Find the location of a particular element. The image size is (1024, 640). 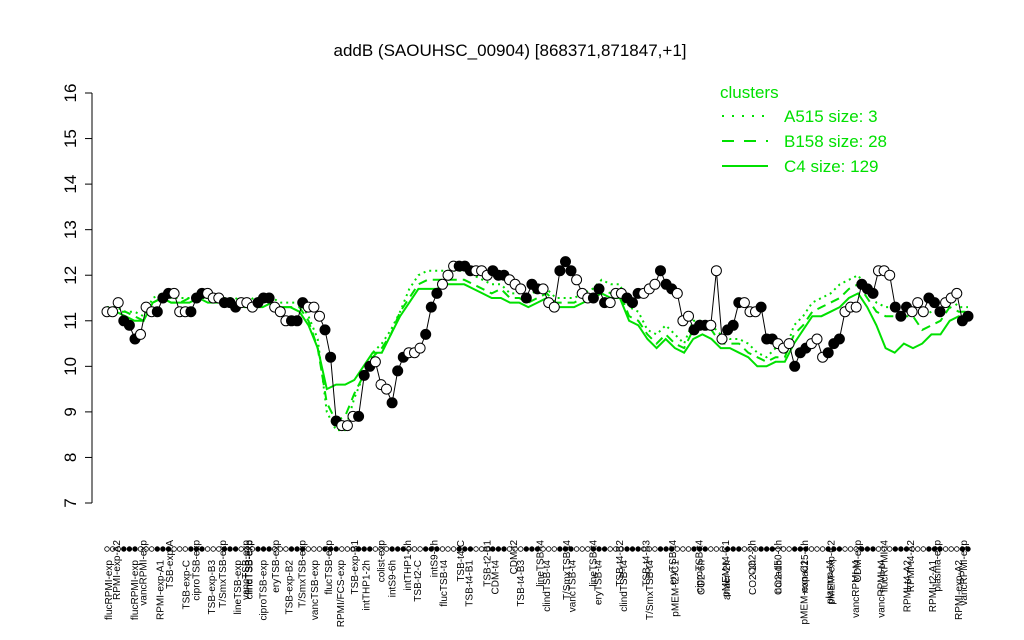

y-tick-label: 7 is located at coordinates (70, 502).